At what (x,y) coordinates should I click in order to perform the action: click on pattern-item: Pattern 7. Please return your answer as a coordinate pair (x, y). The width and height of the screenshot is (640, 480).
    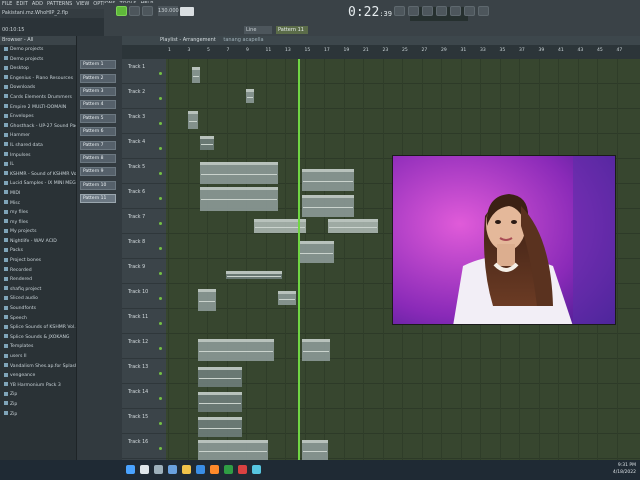
    Looking at the image, I should click on (99, 144).